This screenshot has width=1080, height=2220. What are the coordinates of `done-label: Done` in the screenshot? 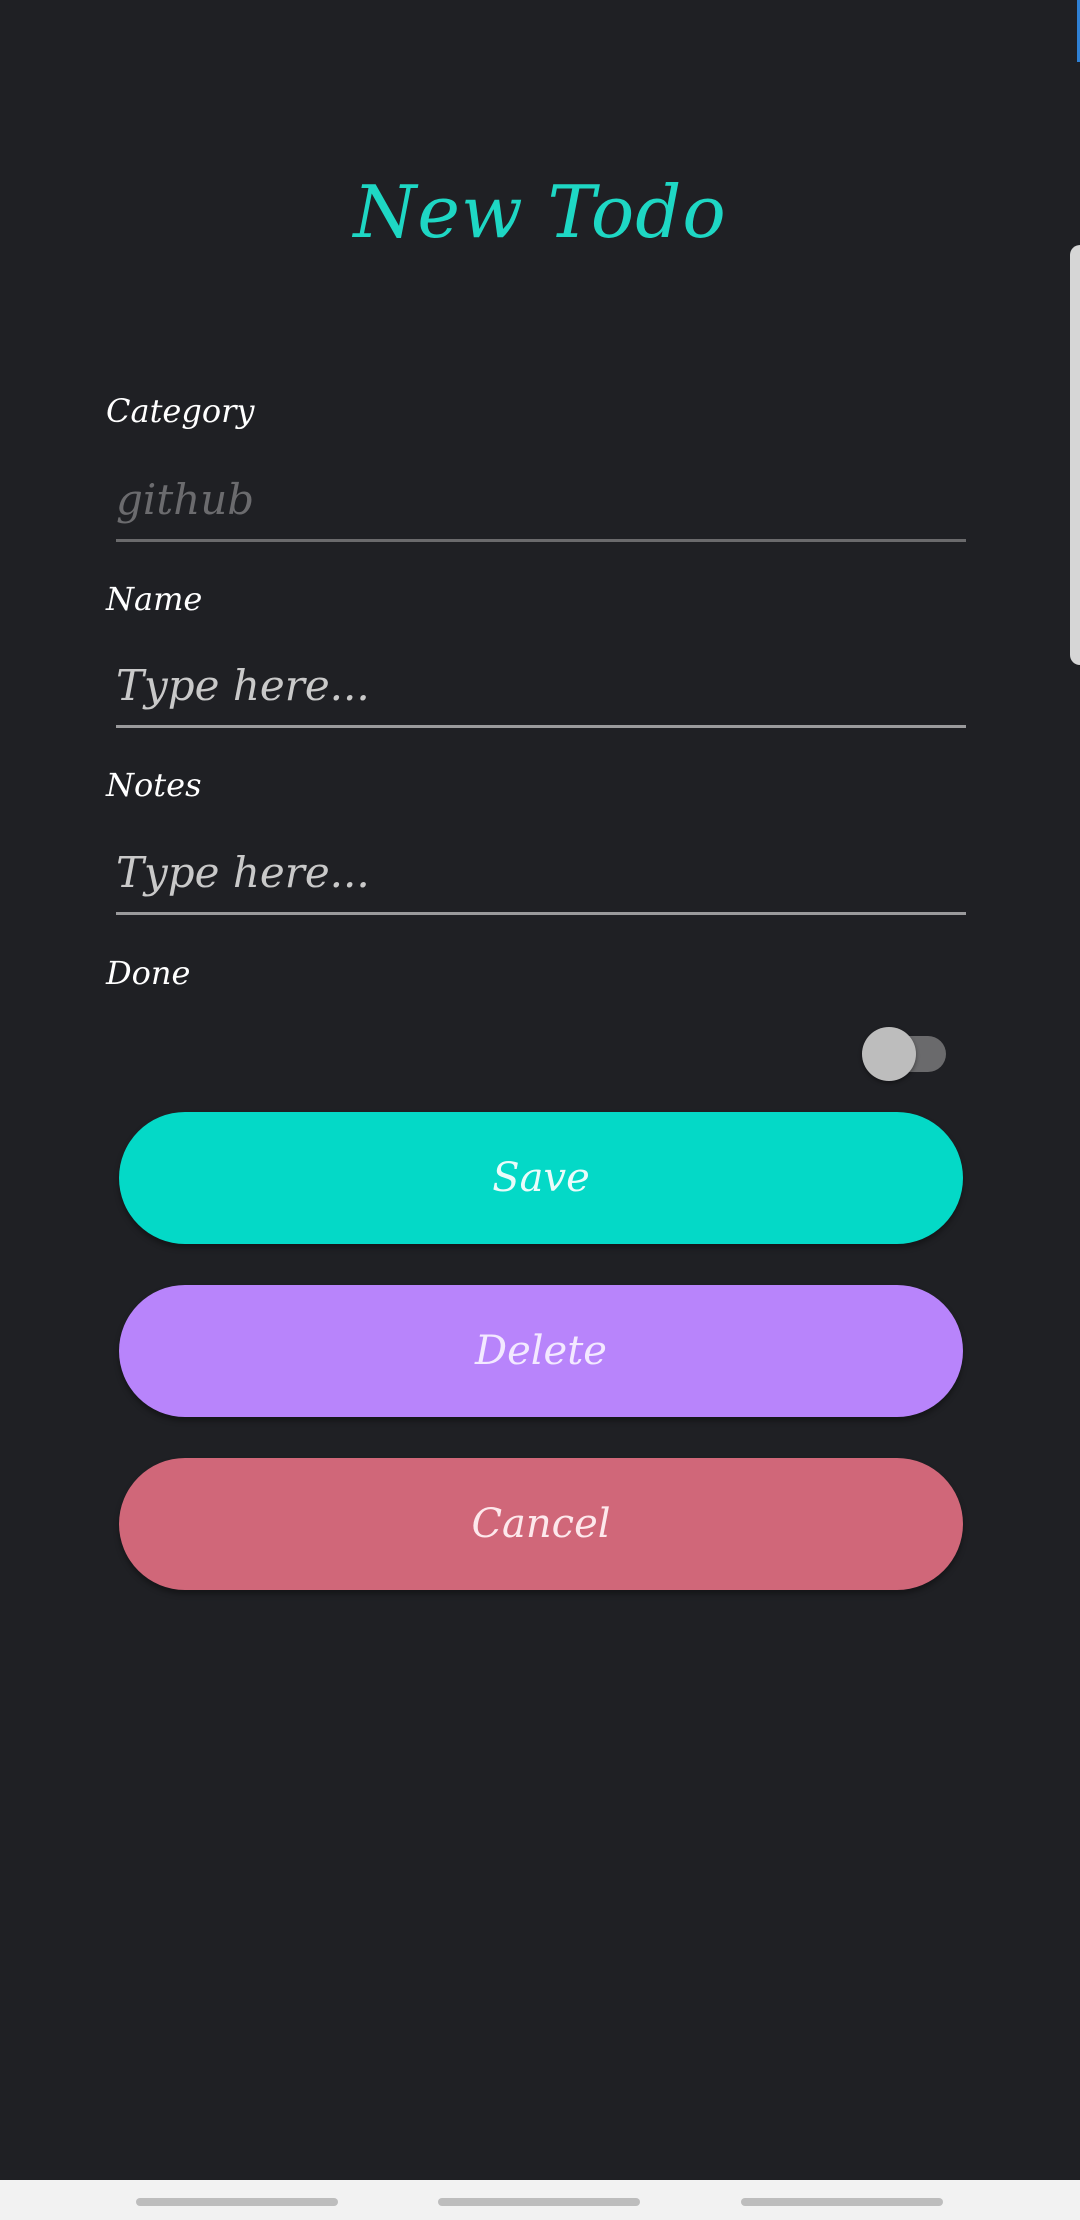 It's located at (148, 973).